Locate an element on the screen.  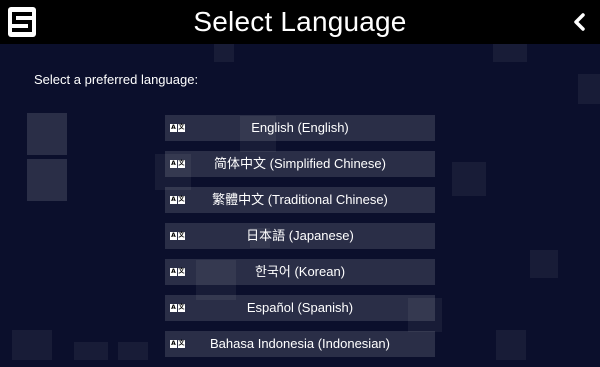
language-label: 한국어 (Korean) is located at coordinates (300, 271).